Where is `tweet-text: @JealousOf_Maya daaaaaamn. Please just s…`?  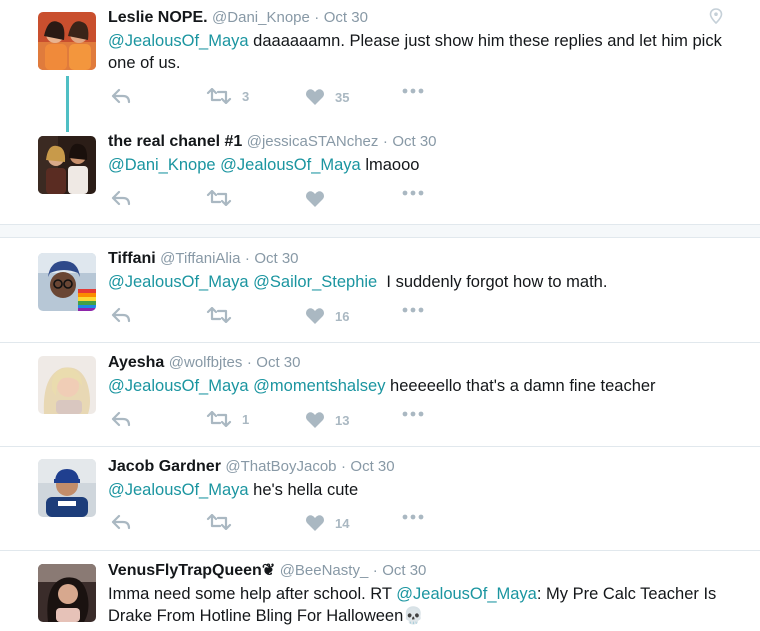
tweet-text: @JealousOf_Maya daaaaaamn. Please just s… is located at coordinates (419, 52).